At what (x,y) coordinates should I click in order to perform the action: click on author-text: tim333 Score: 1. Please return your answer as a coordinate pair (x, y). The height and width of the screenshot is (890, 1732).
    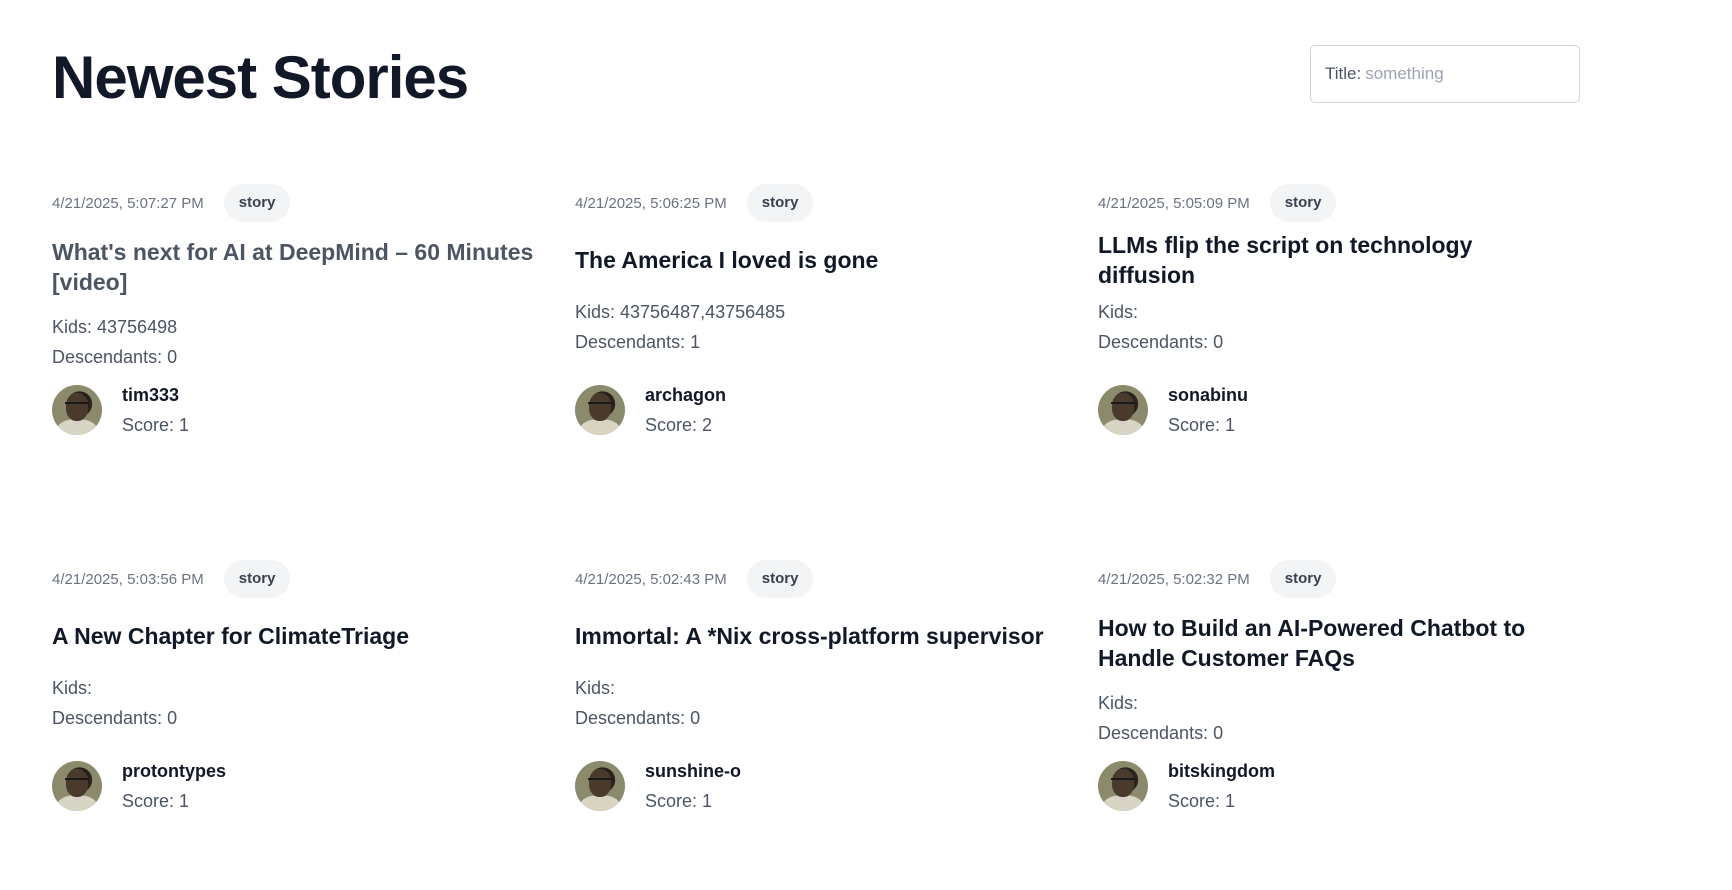
    Looking at the image, I should click on (155, 410).